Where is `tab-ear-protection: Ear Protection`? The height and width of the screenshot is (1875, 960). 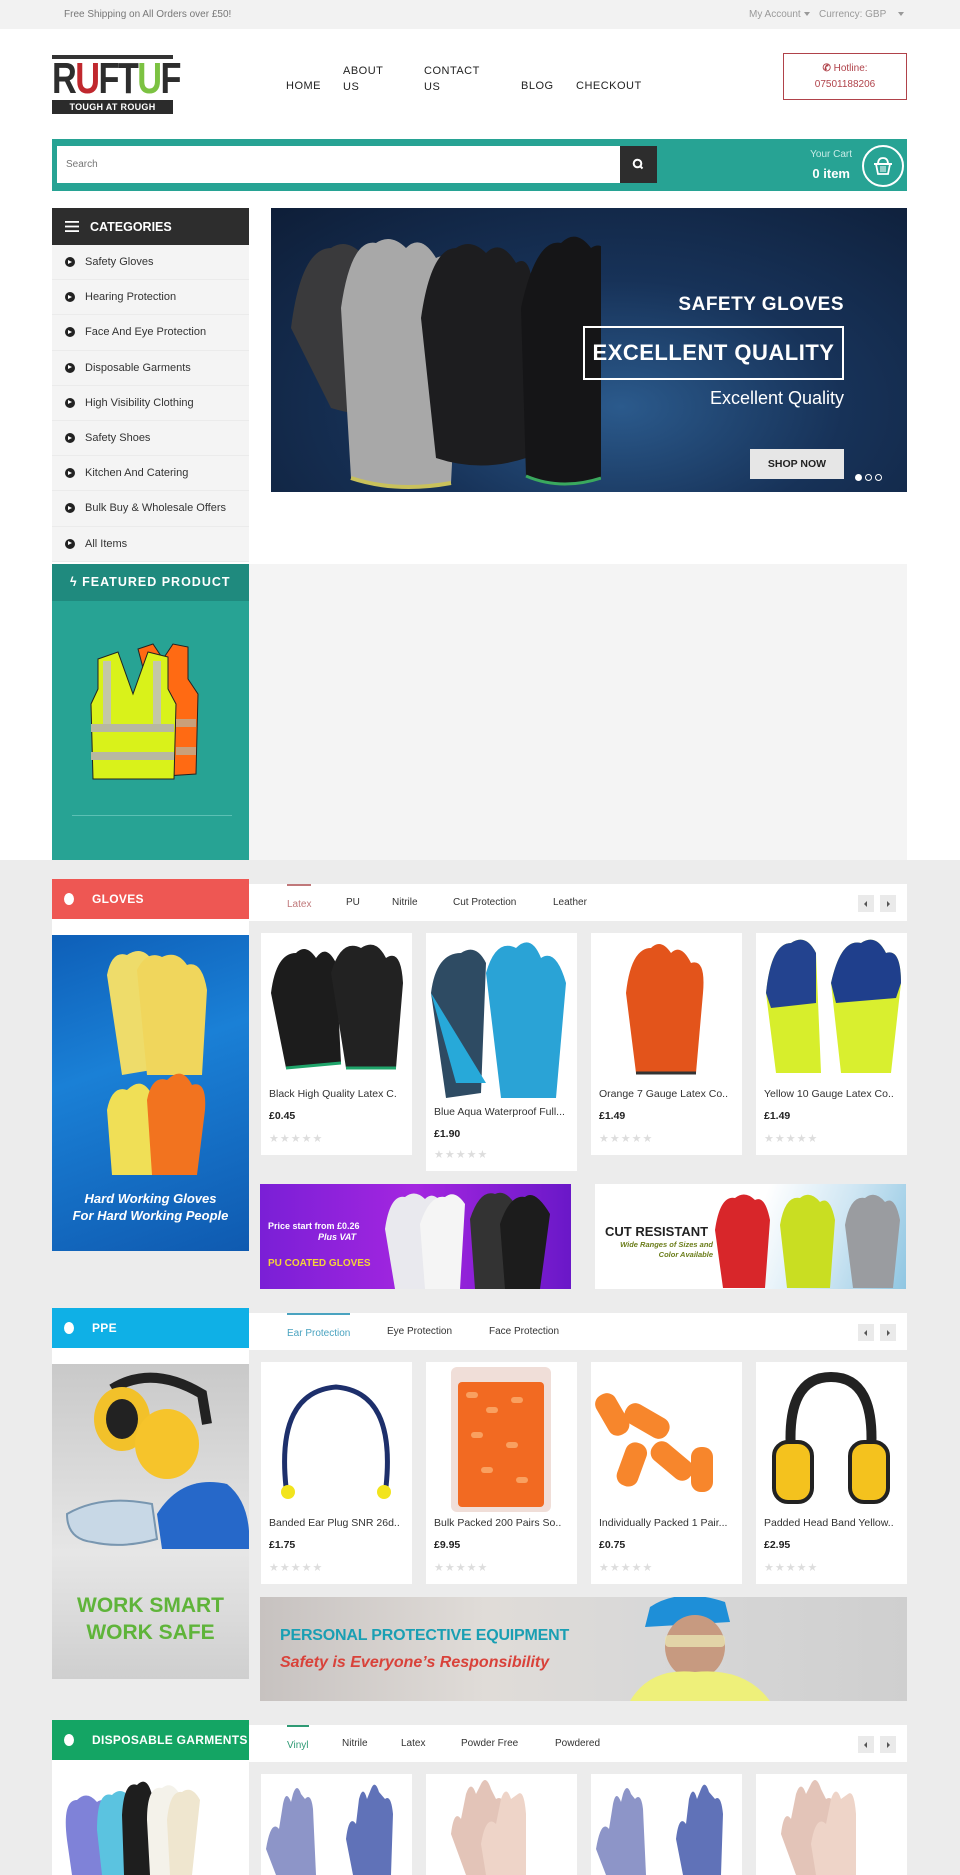
tab-ear-protection: Ear Protection is located at coordinates (319, 1331).